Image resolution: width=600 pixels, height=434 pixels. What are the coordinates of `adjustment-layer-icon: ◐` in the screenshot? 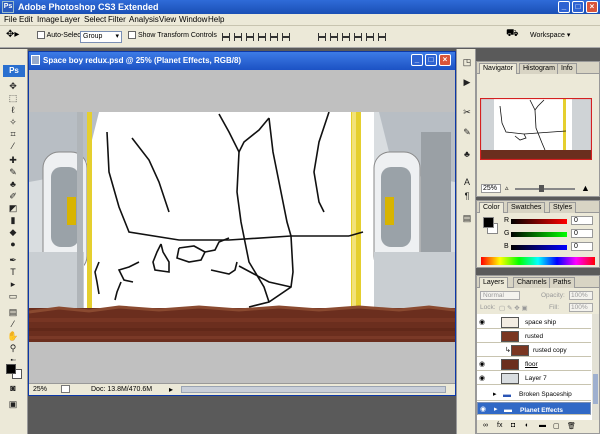 It's located at (527, 425).